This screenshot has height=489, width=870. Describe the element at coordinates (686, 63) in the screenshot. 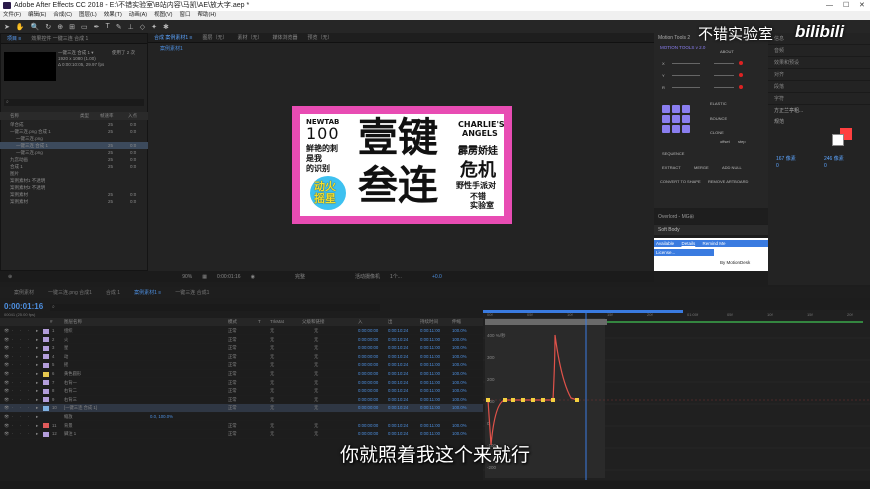

I see `slider-x` at that location.